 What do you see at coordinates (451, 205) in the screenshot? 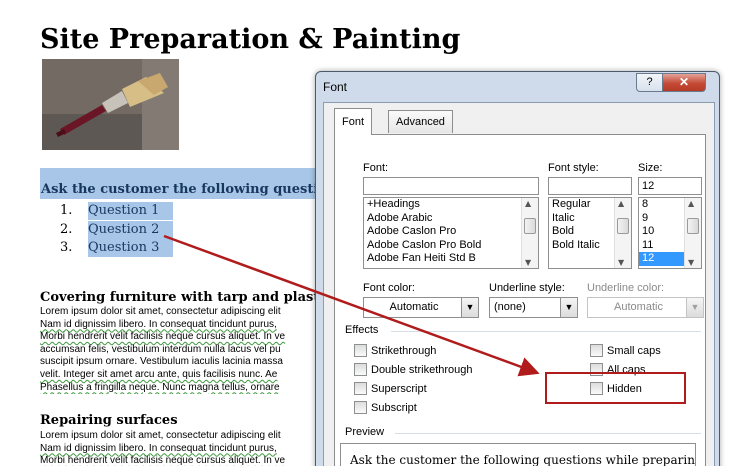
I see `list-item: +Headings` at bounding box center [451, 205].